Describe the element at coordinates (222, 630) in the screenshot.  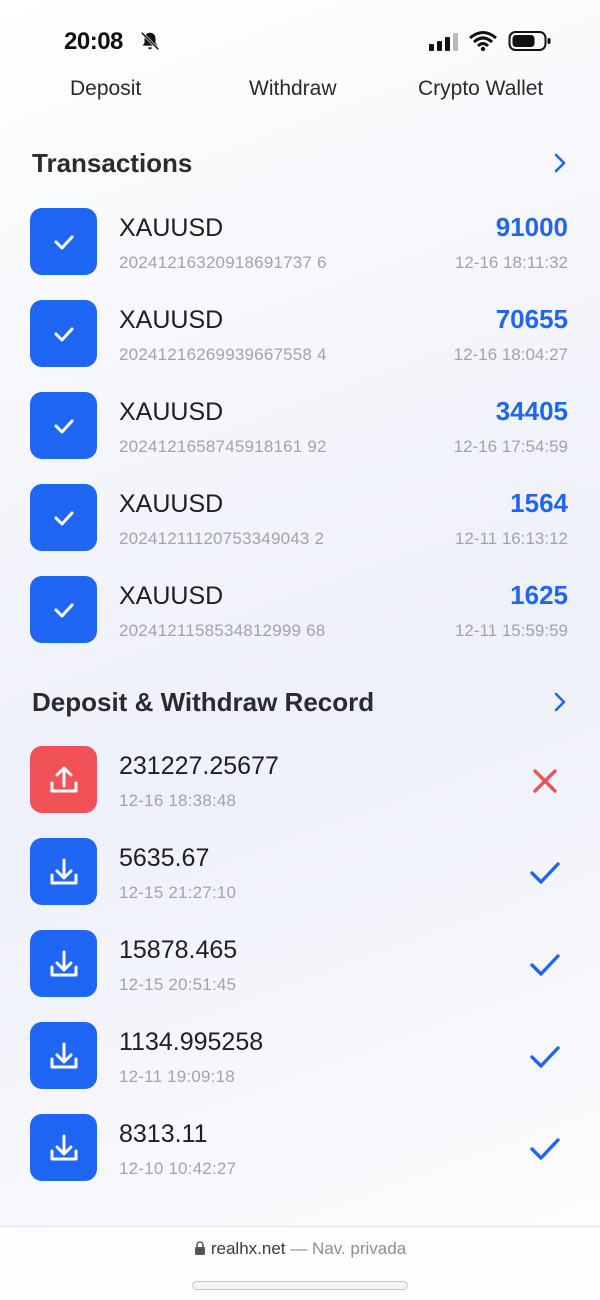
I see `transaction-order-id: 2024121158534812999 68` at that location.